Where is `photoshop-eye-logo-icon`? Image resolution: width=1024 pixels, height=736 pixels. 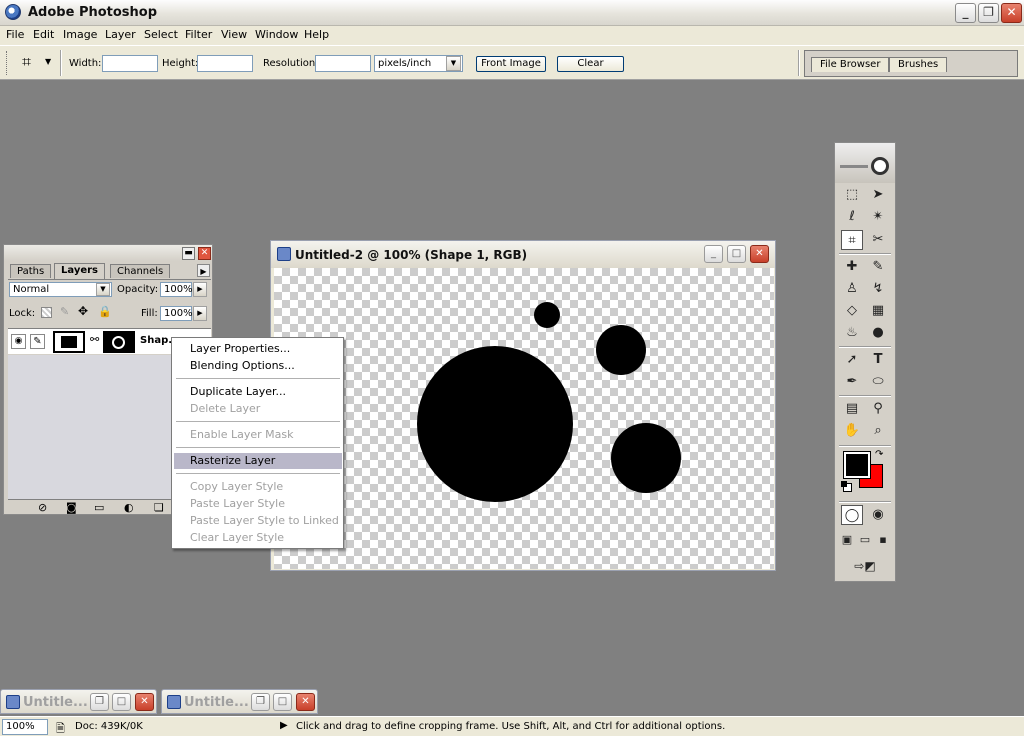 photoshop-eye-logo-icon is located at coordinates (880, 166).